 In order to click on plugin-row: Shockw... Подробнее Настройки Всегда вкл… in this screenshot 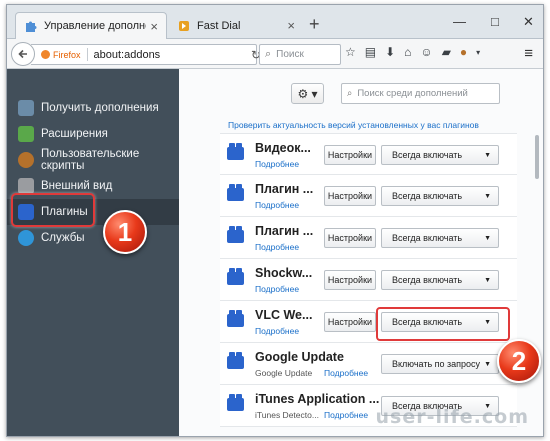, I will do `click(368, 280)`.